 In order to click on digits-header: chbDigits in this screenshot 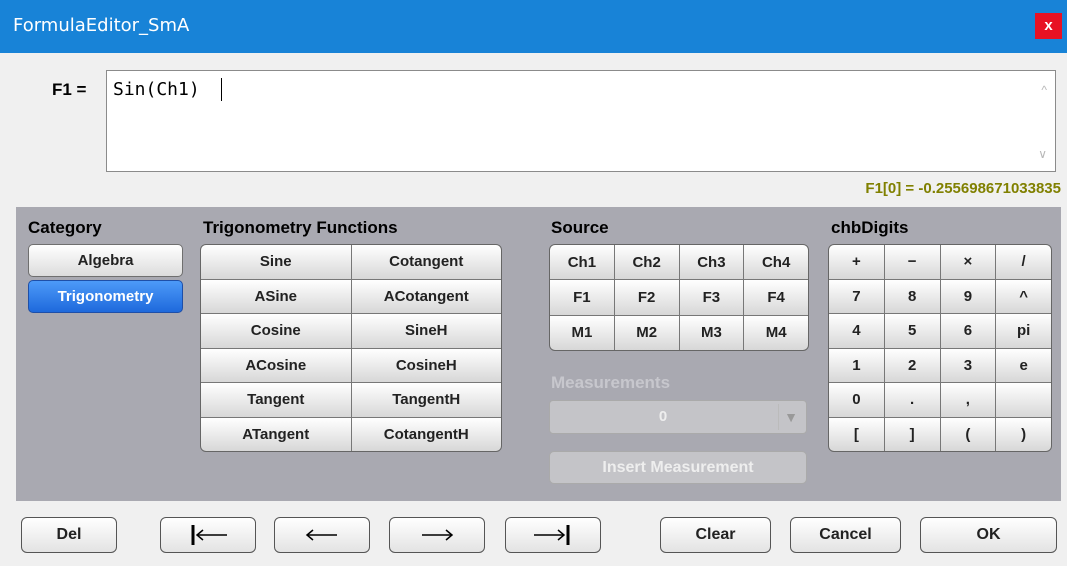, I will do `click(870, 227)`.